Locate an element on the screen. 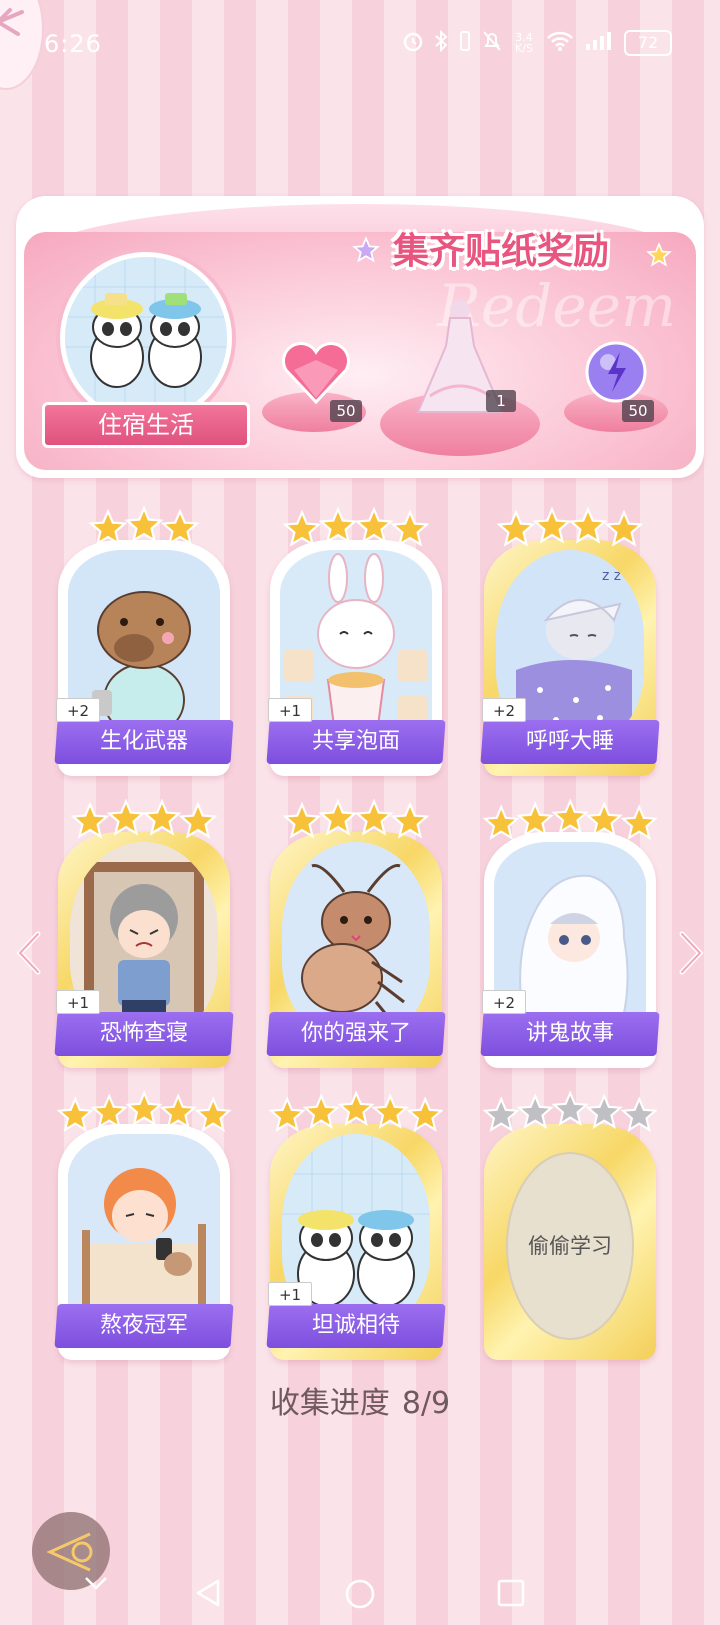 The height and width of the screenshot is (1625, 720). pandas-illustration is located at coordinates (146, 338).